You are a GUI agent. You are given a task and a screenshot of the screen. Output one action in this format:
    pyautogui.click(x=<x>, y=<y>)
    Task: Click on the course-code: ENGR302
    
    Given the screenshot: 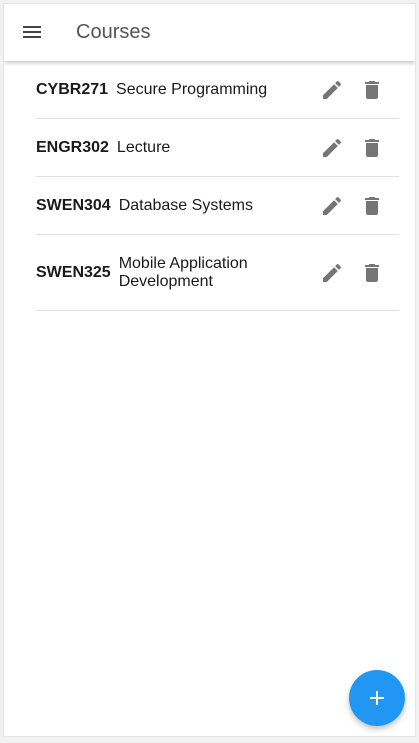 What is the action you would take?
    pyautogui.click(x=72, y=147)
    